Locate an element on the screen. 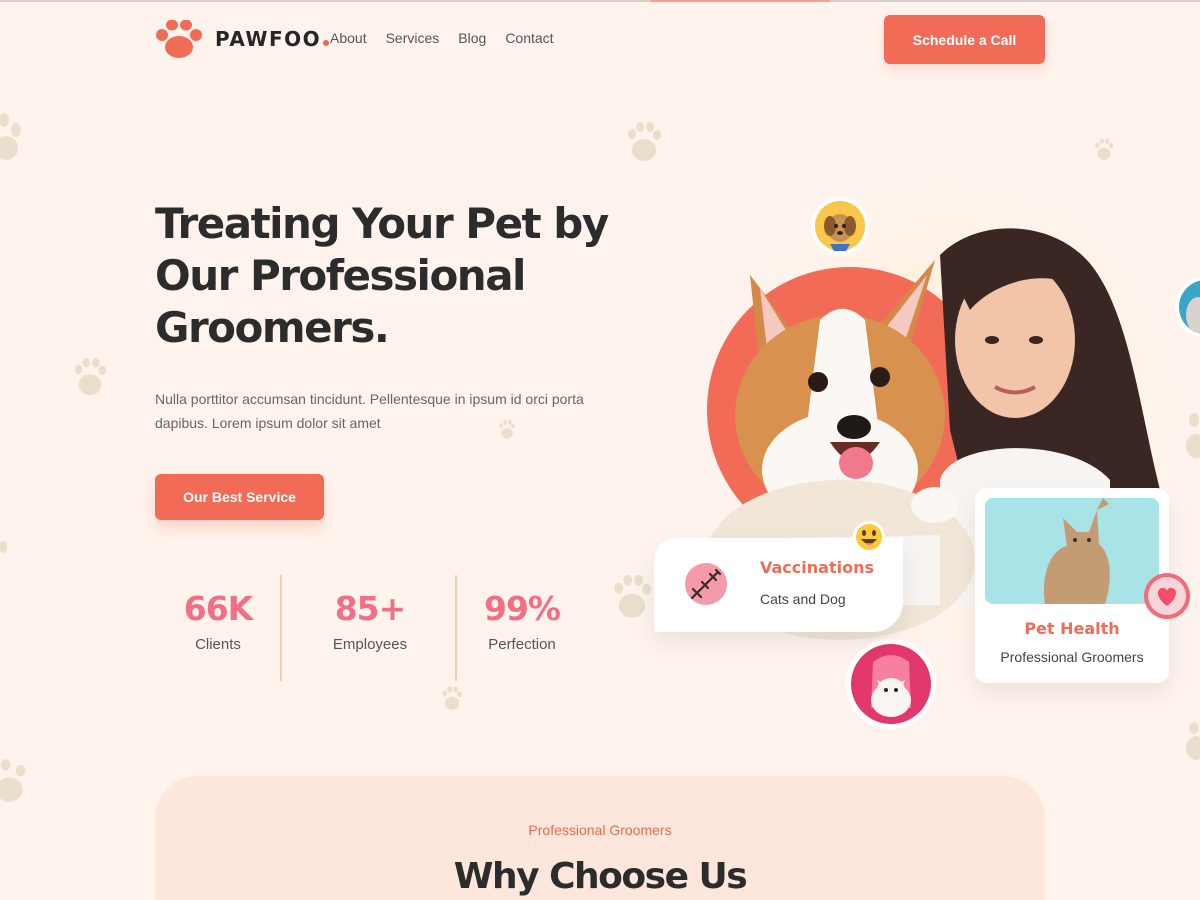  stat-label: Perfection is located at coordinates (522, 644).